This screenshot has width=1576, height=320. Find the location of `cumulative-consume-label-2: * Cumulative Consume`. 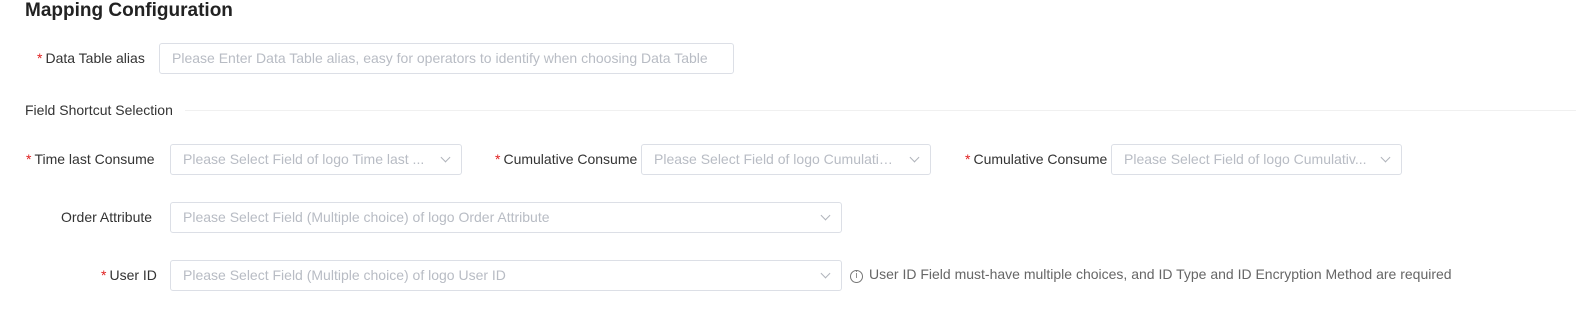

cumulative-consume-label-2: * Cumulative Consume is located at coordinates (1038, 159).